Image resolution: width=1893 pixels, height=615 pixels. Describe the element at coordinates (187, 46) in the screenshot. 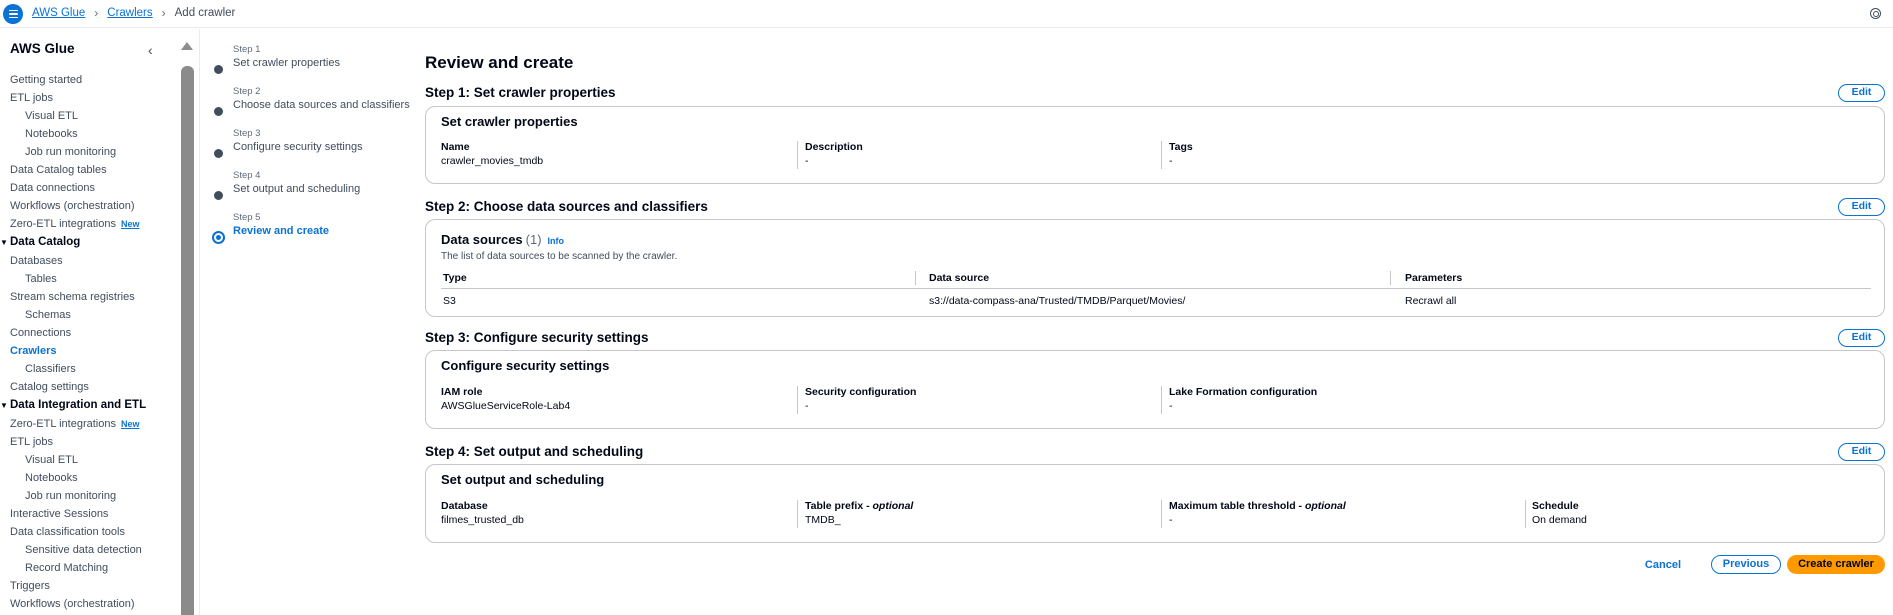

I see `scroll-up-icon` at that location.